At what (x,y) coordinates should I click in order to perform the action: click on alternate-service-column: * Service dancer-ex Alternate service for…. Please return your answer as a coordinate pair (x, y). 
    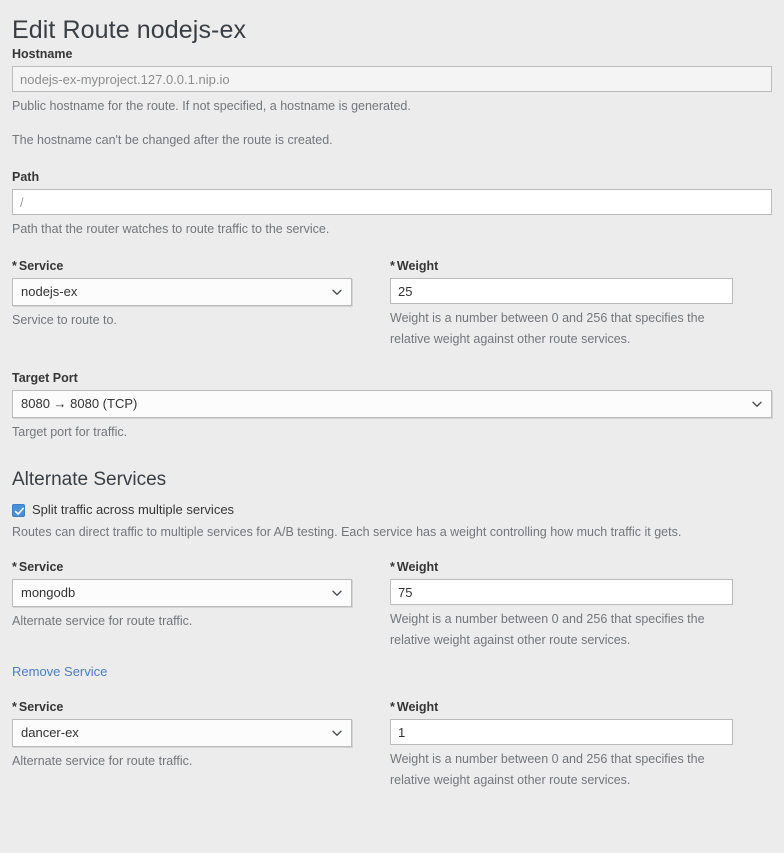
    Looking at the image, I should click on (182, 745).